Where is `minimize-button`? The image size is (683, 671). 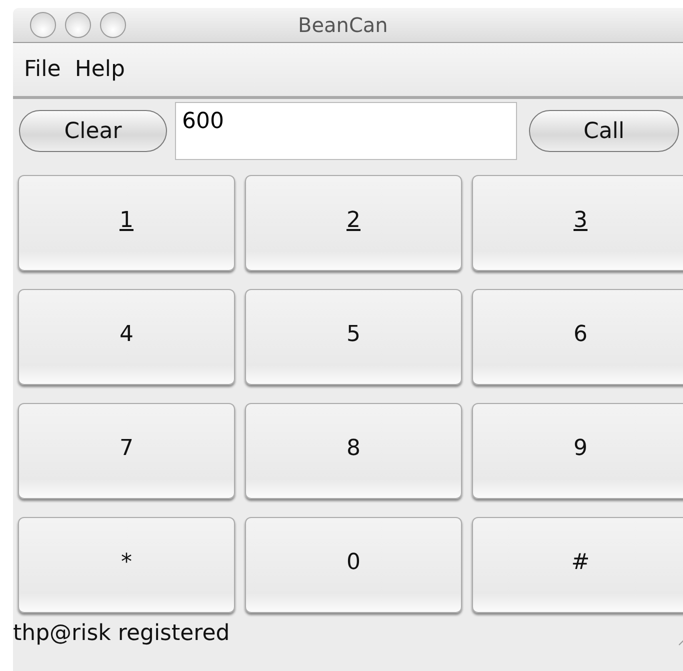
minimize-button is located at coordinates (78, 25).